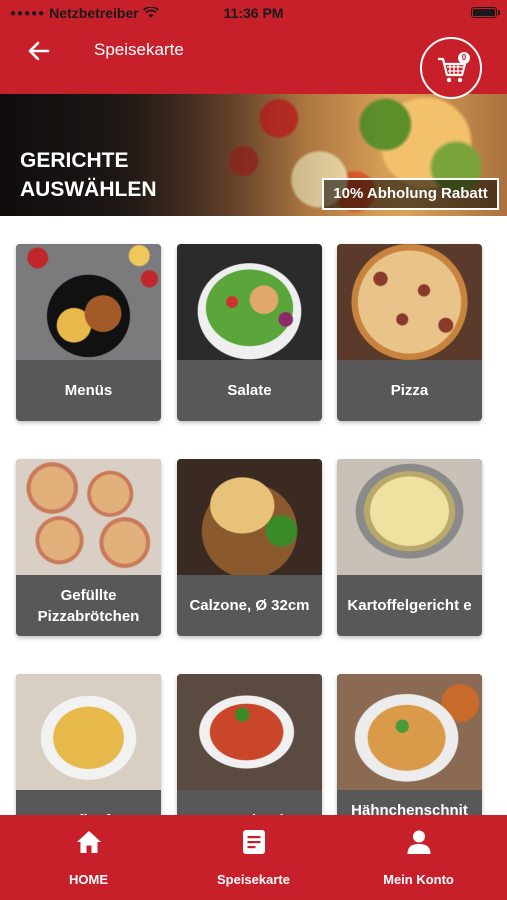 This screenshot has height=900, width=507. What do you see at coordinates (88, 517) in the screenshot?
I see `pizza-rolls-image` at bounding box center [88, 517].